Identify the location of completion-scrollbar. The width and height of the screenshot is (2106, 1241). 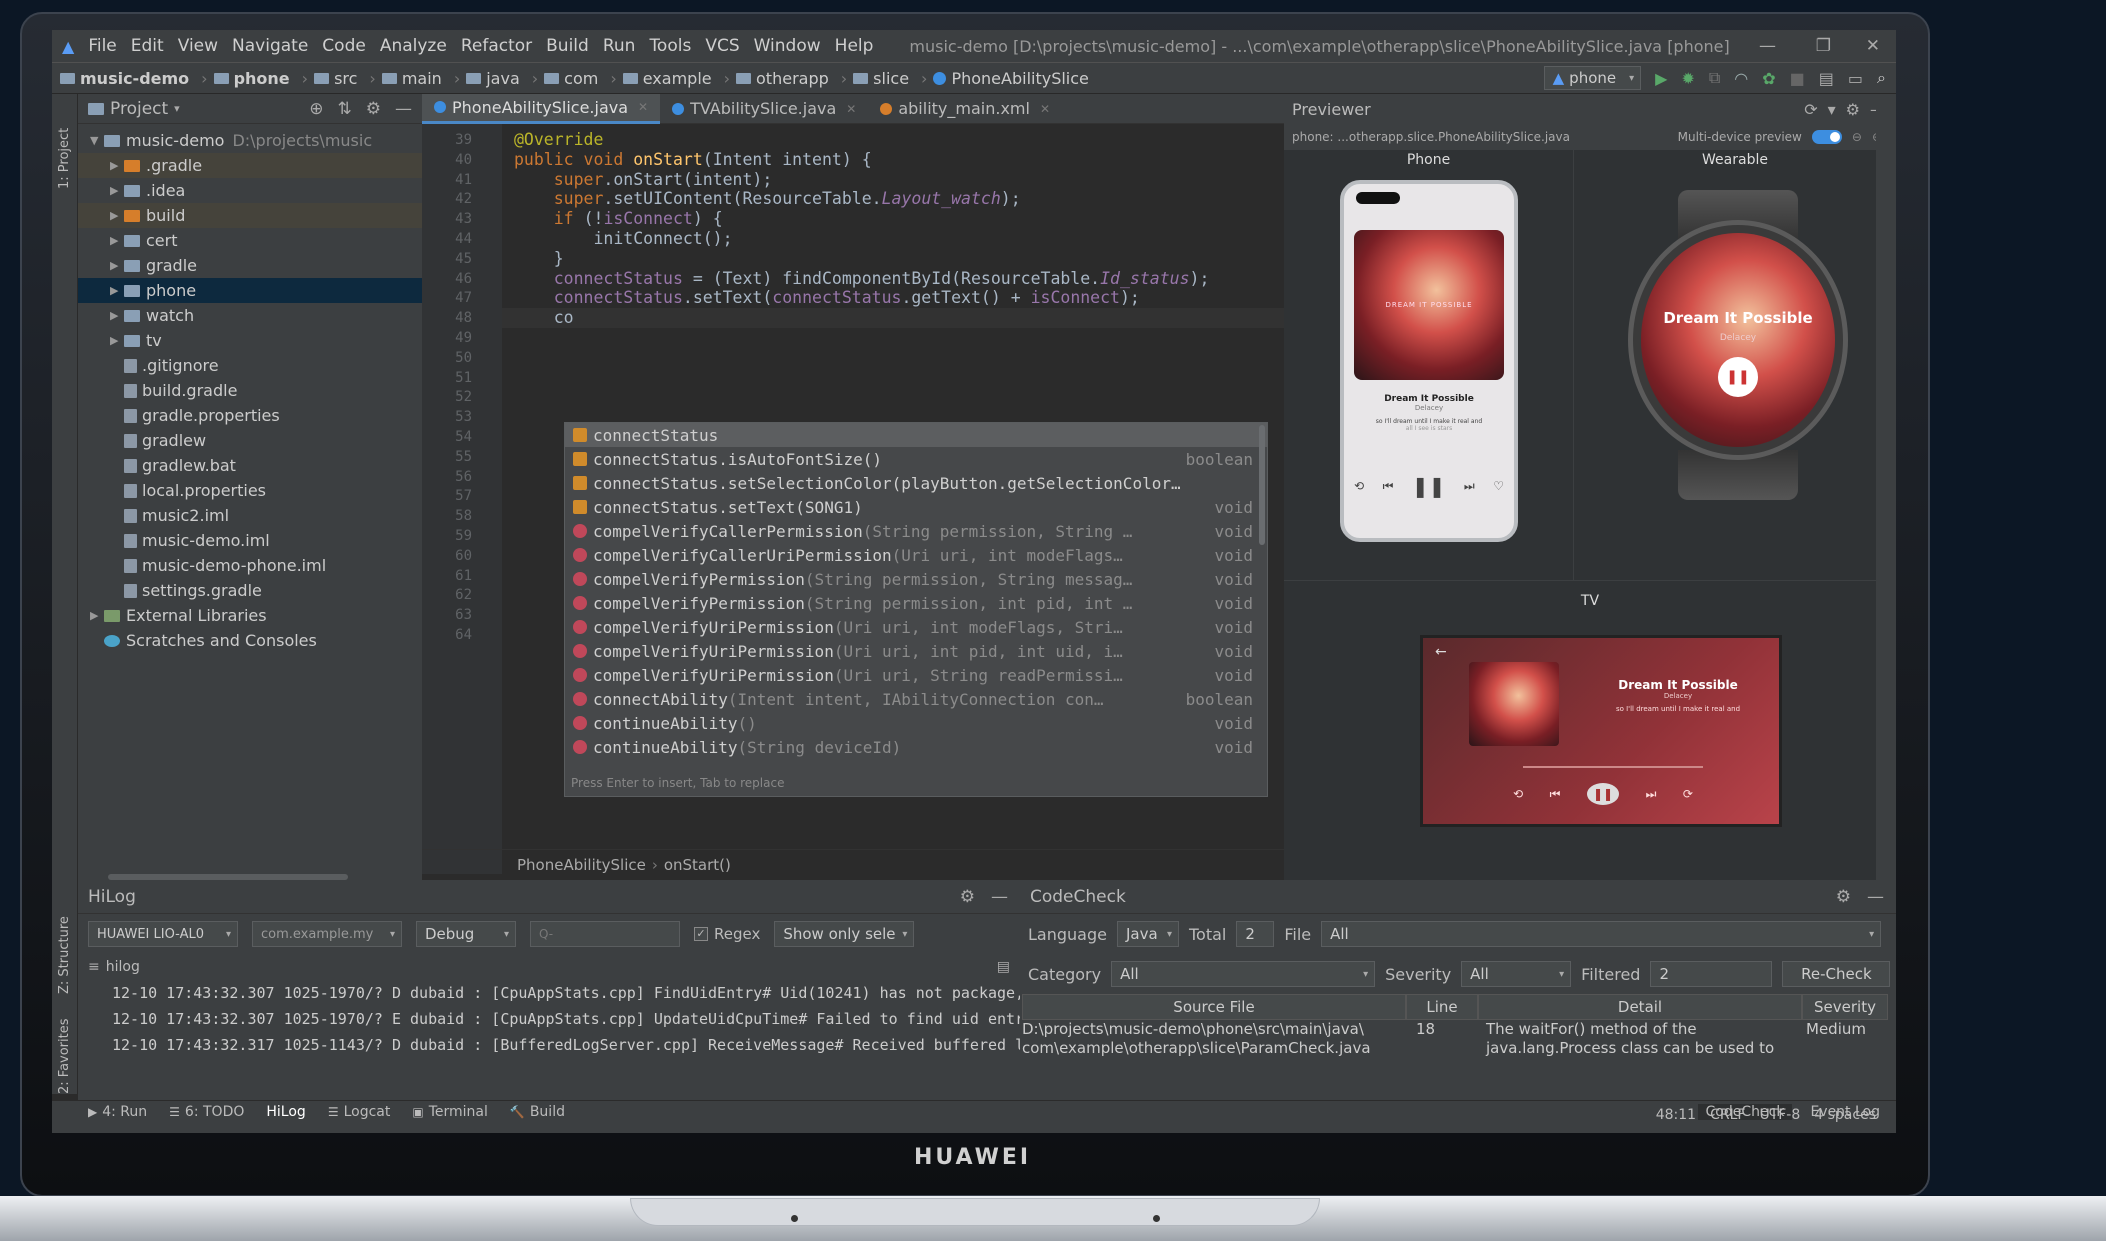
(1262, 485).